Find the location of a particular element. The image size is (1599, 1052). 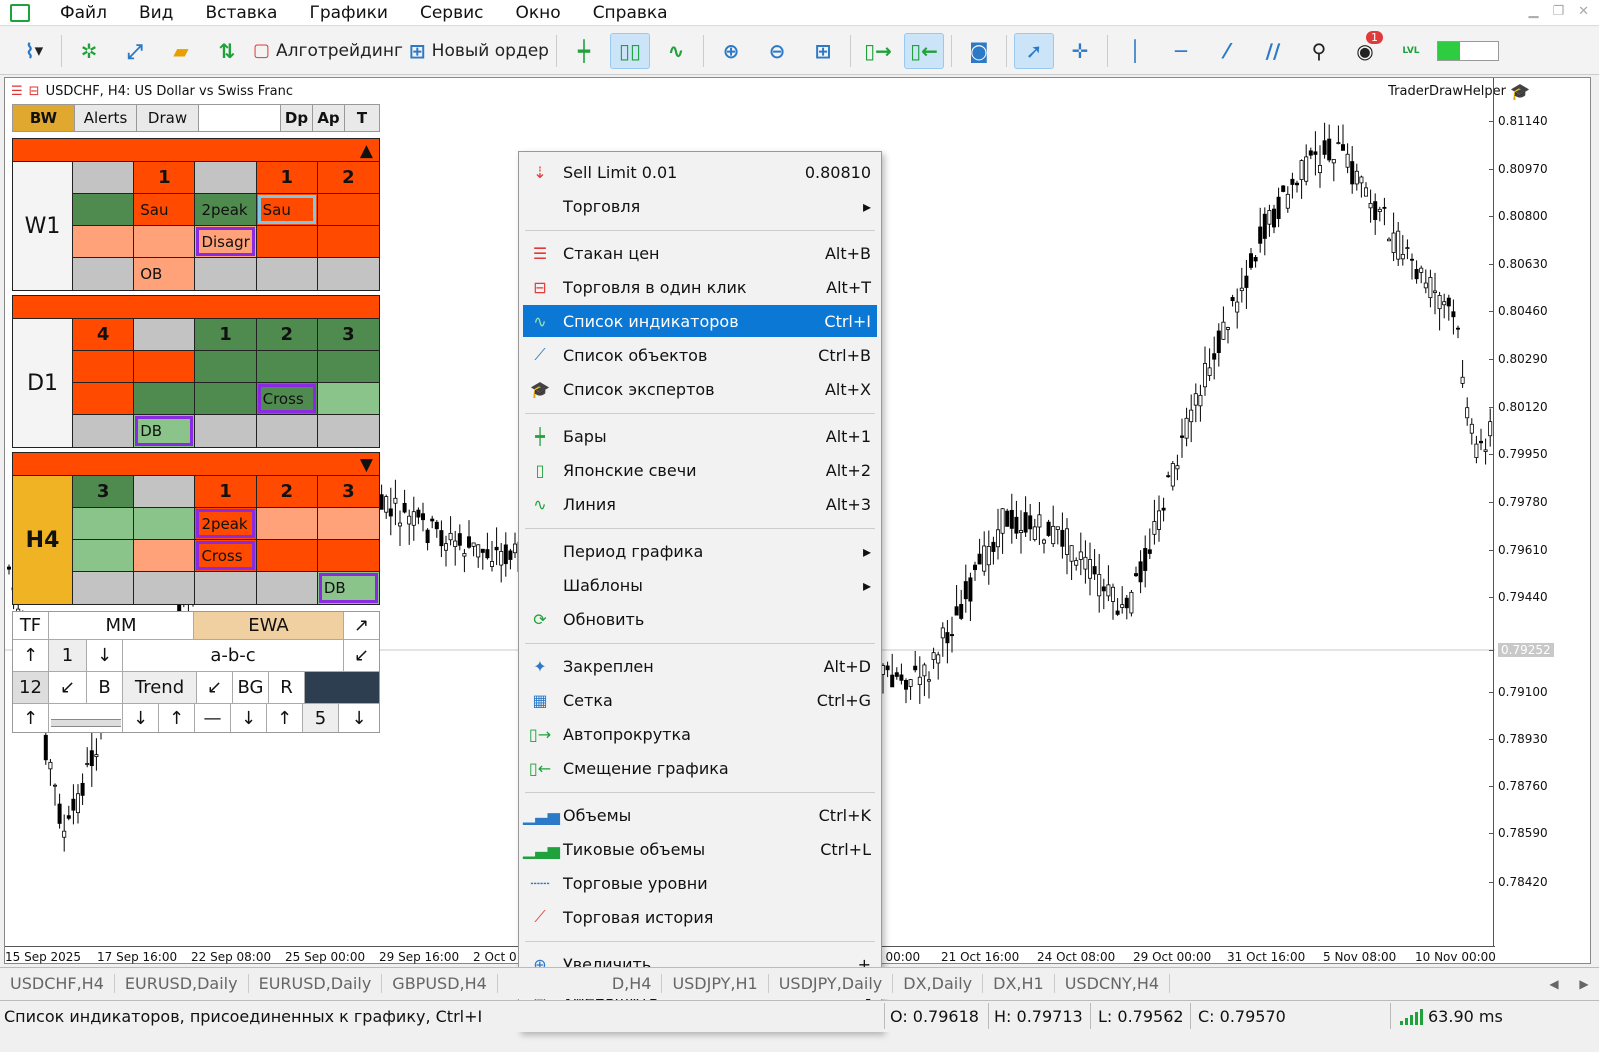

menu-charts: Графики is located at coordinates (348, 13).